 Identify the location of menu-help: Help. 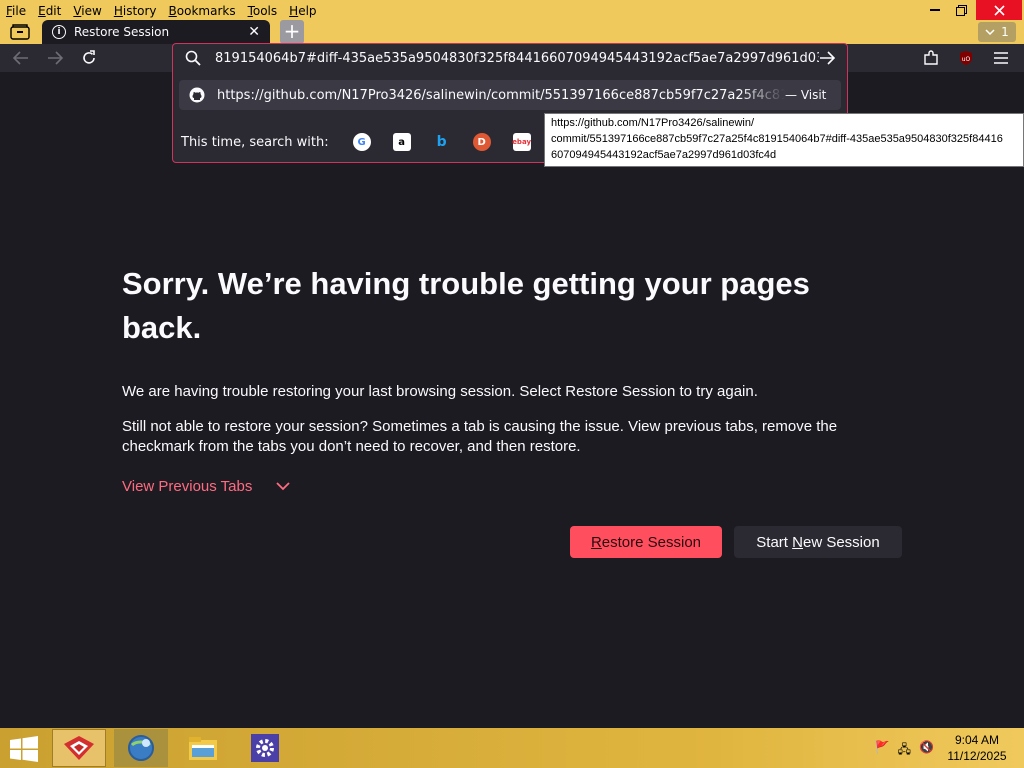
(302, 10).